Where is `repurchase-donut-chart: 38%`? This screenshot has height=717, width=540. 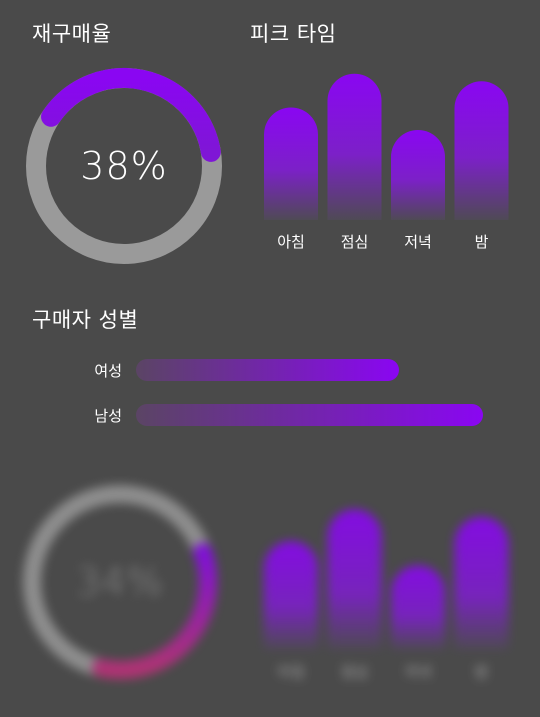
repurchase-donut-chart: 38% is located at coordinates (124, 166).